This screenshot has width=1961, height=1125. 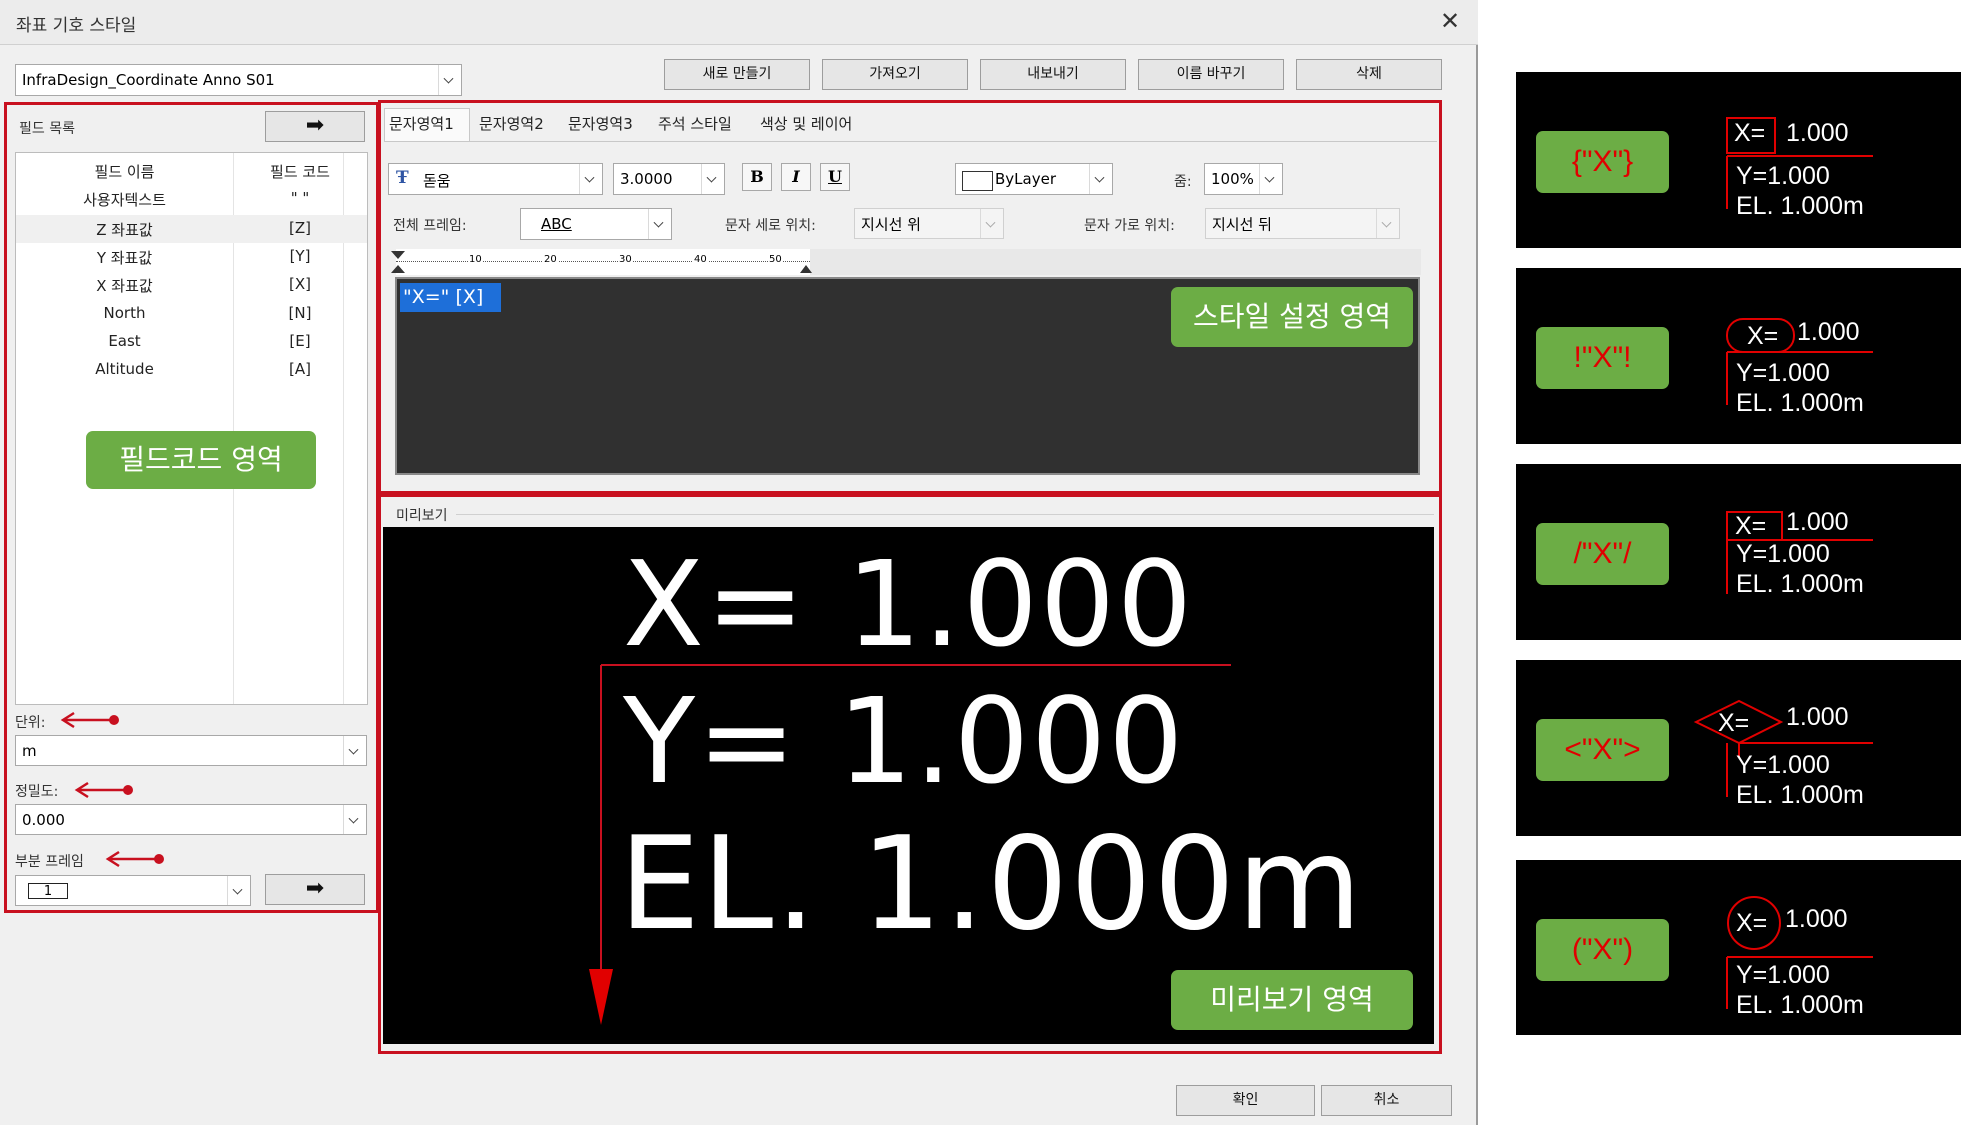 What do you see at coordinates (191, 342) in the screenshot?
I see `table-row: East [E]` at bounding box center [191, 342].